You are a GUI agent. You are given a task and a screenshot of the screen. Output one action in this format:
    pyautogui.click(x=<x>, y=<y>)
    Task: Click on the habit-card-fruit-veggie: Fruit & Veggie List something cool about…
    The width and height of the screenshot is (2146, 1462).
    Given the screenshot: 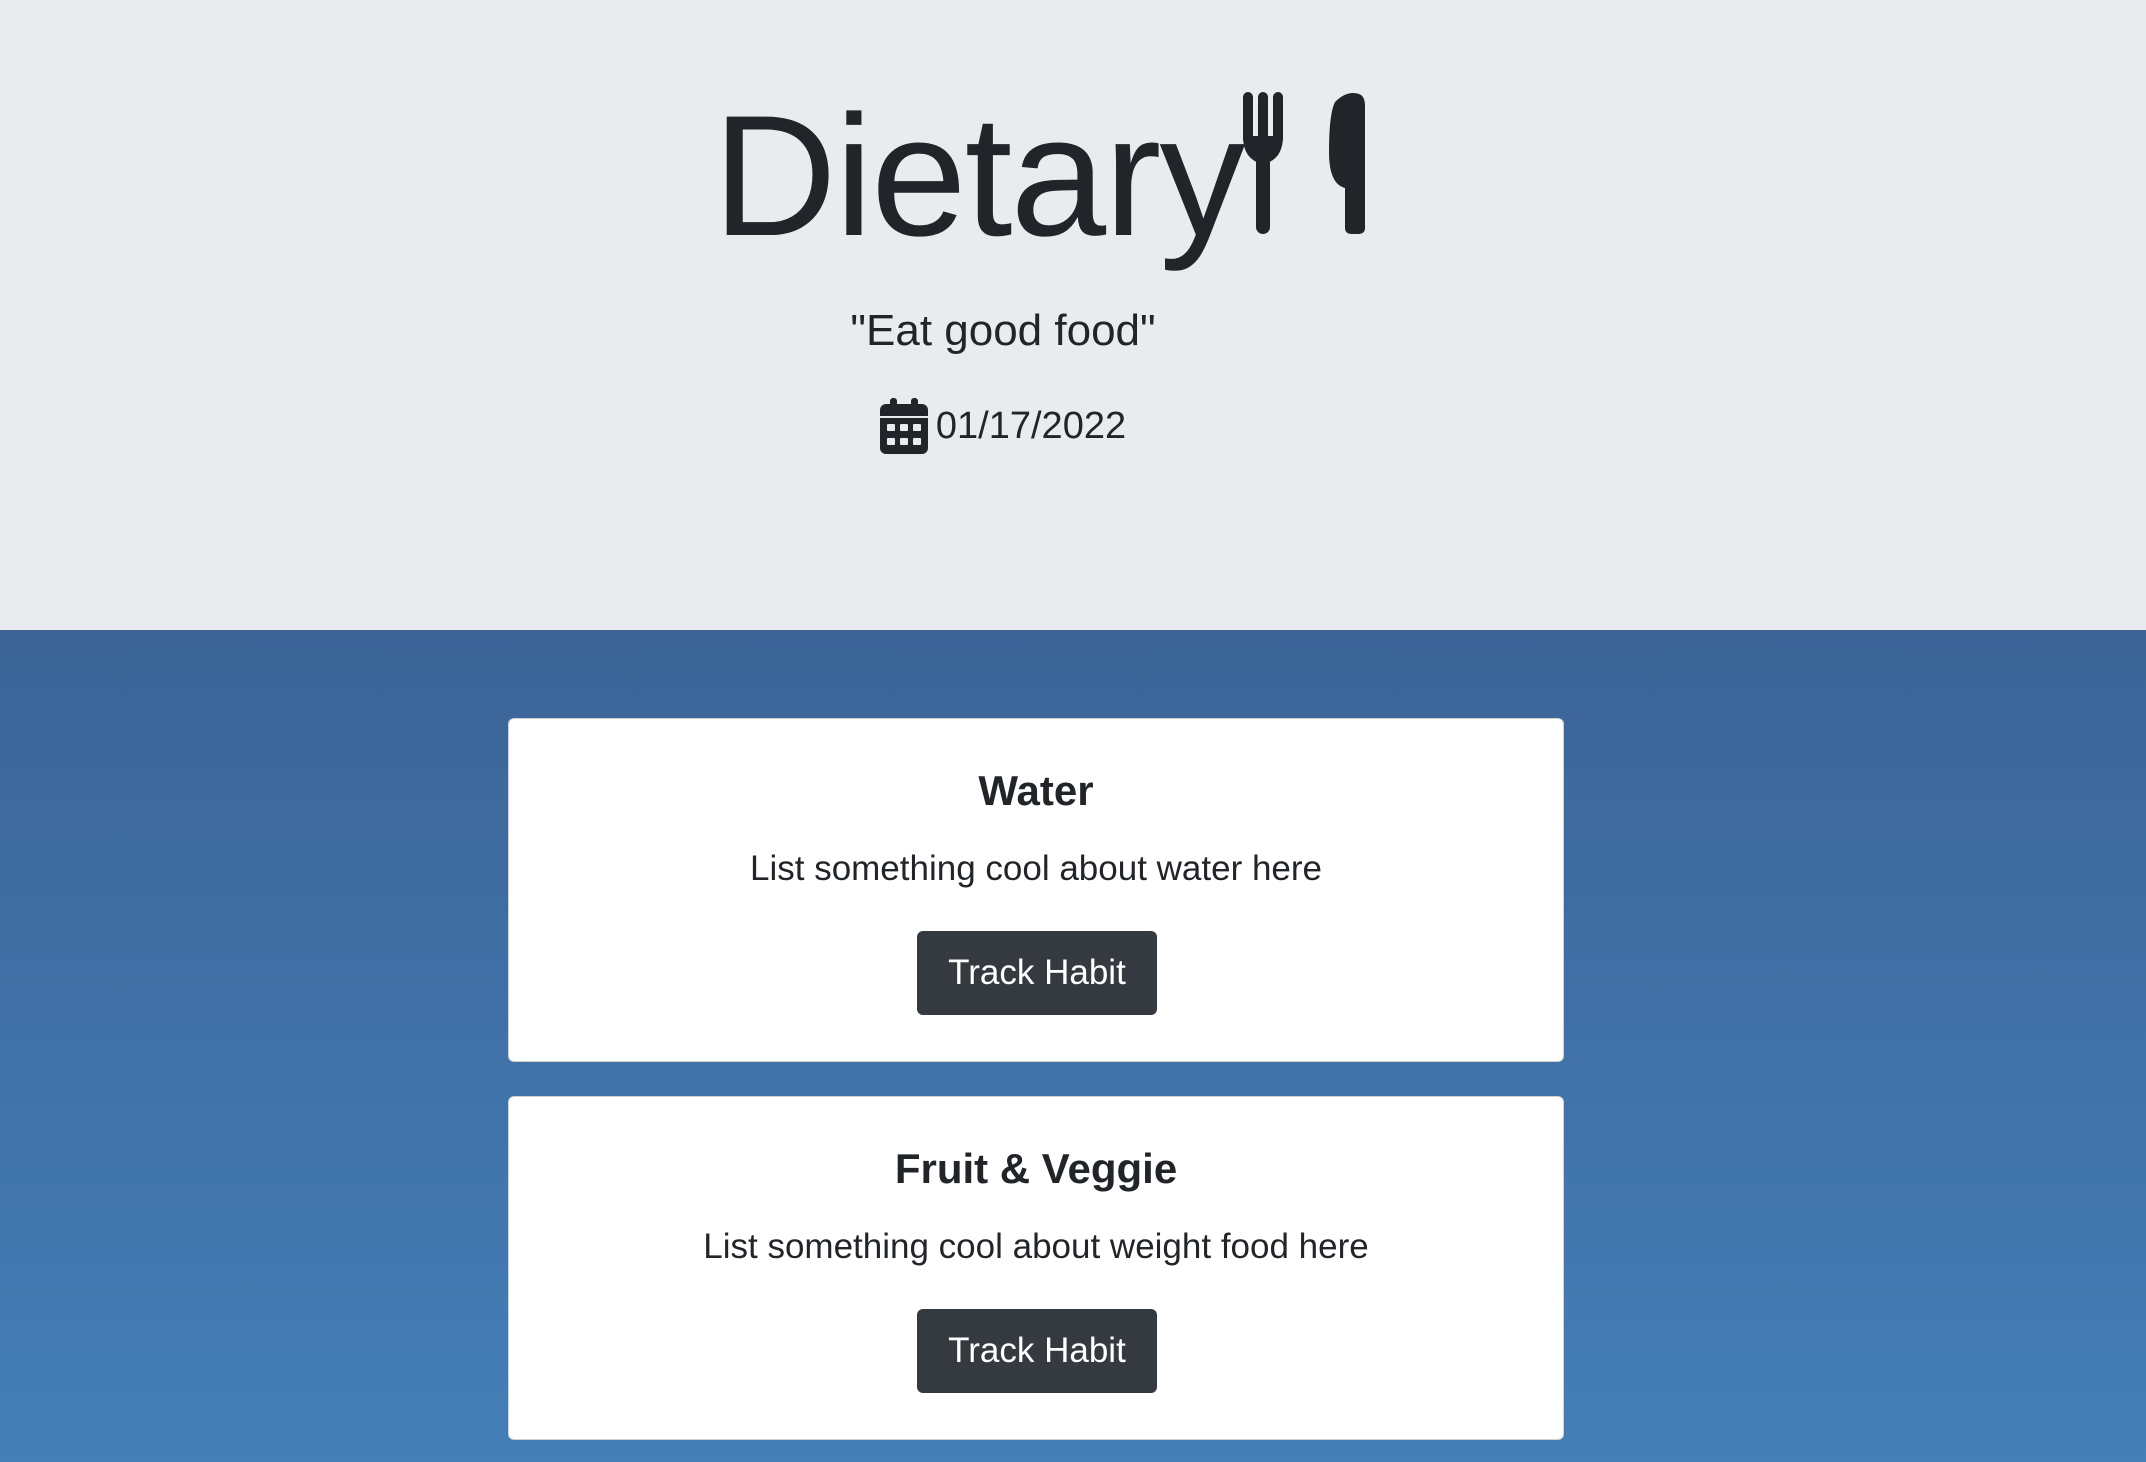 What is the action you would take?
    pyautogui.click(x=1036, y=1268)
    